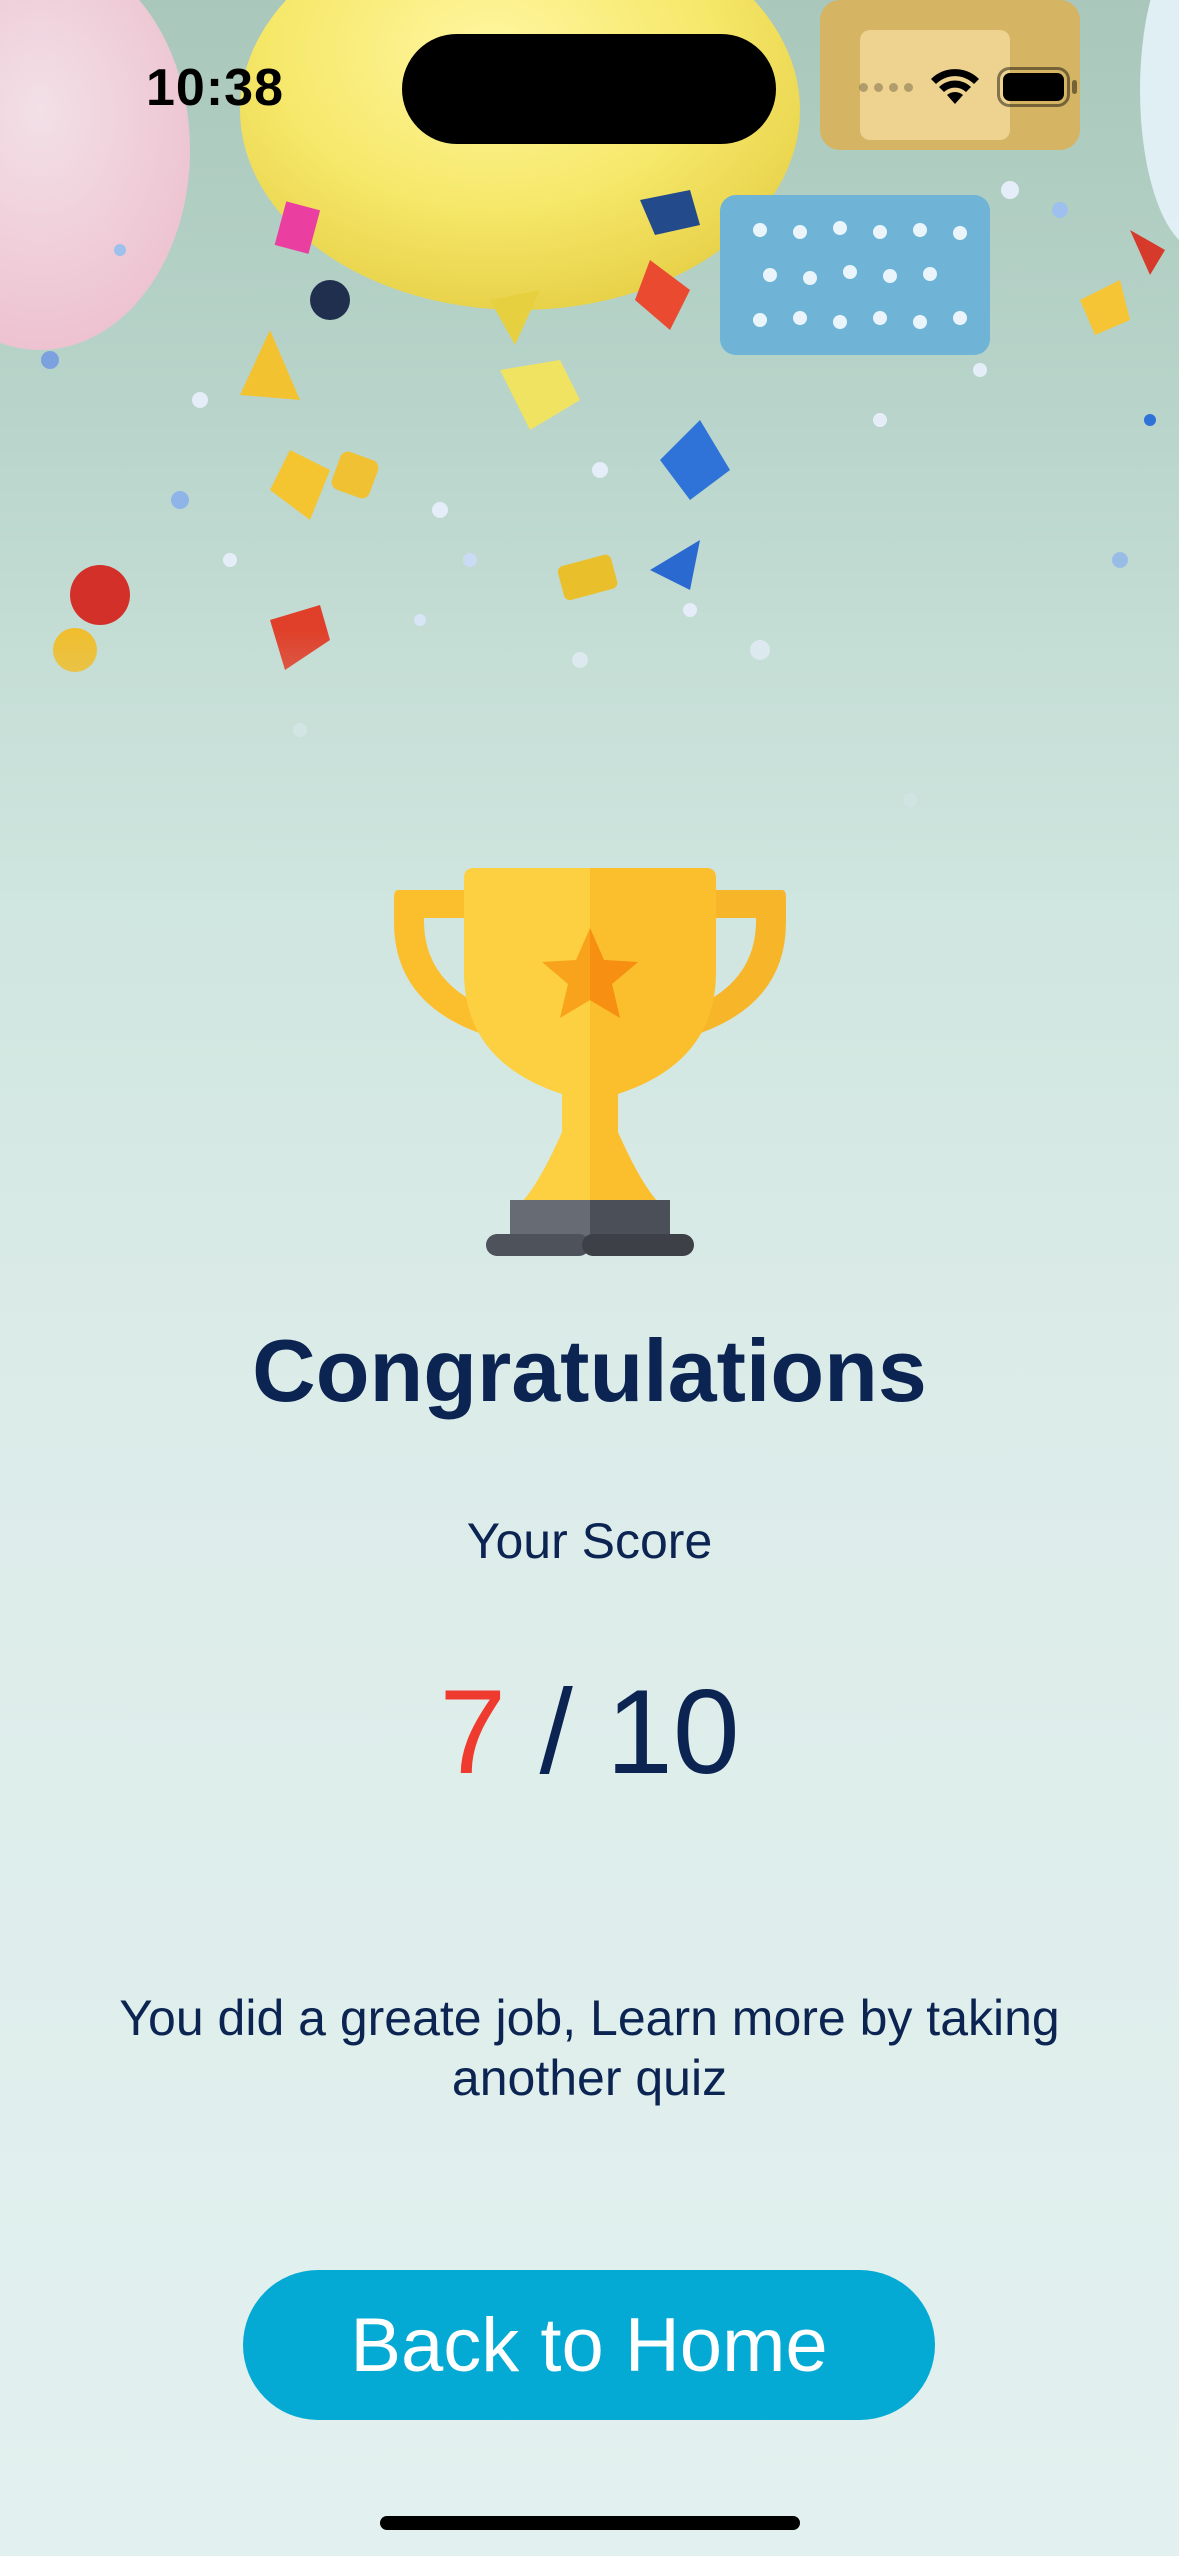  I want to click on back-to-home-label: Back to Home, so click(589, 2345).